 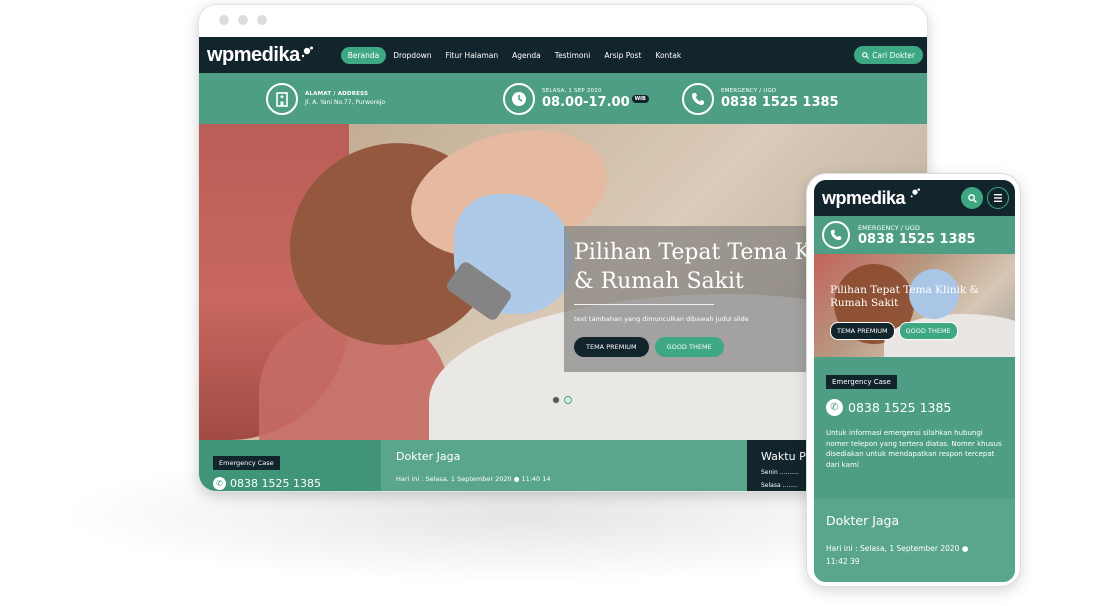 What do you see at coordinates (290, 465) in the screenshot?
I see `emergency-case-box: Emergency Case ✆ 0838 1525 1385` at bounding box center [290, 465].